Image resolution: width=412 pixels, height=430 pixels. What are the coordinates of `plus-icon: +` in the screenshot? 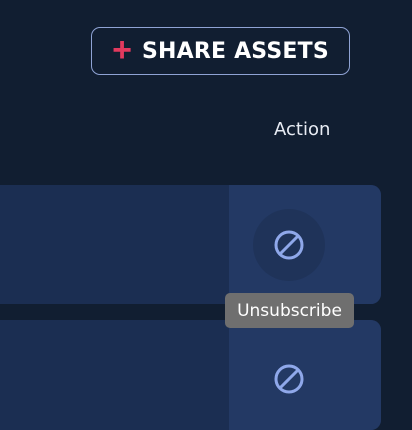 It's located at (122, 49).